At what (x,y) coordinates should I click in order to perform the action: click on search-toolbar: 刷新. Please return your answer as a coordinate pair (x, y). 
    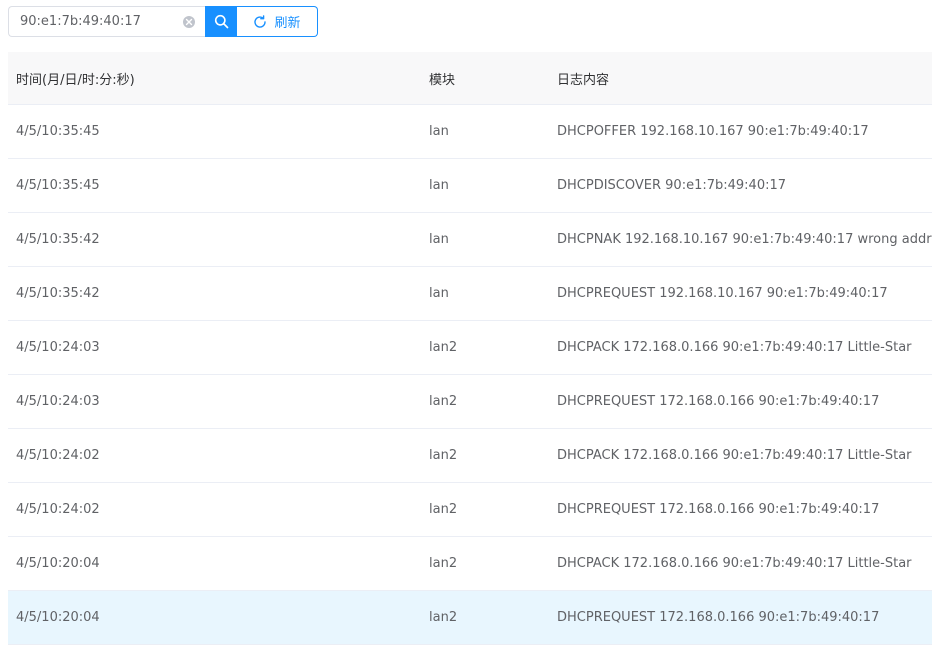
    Looking at the image, I should click on (163, 21).